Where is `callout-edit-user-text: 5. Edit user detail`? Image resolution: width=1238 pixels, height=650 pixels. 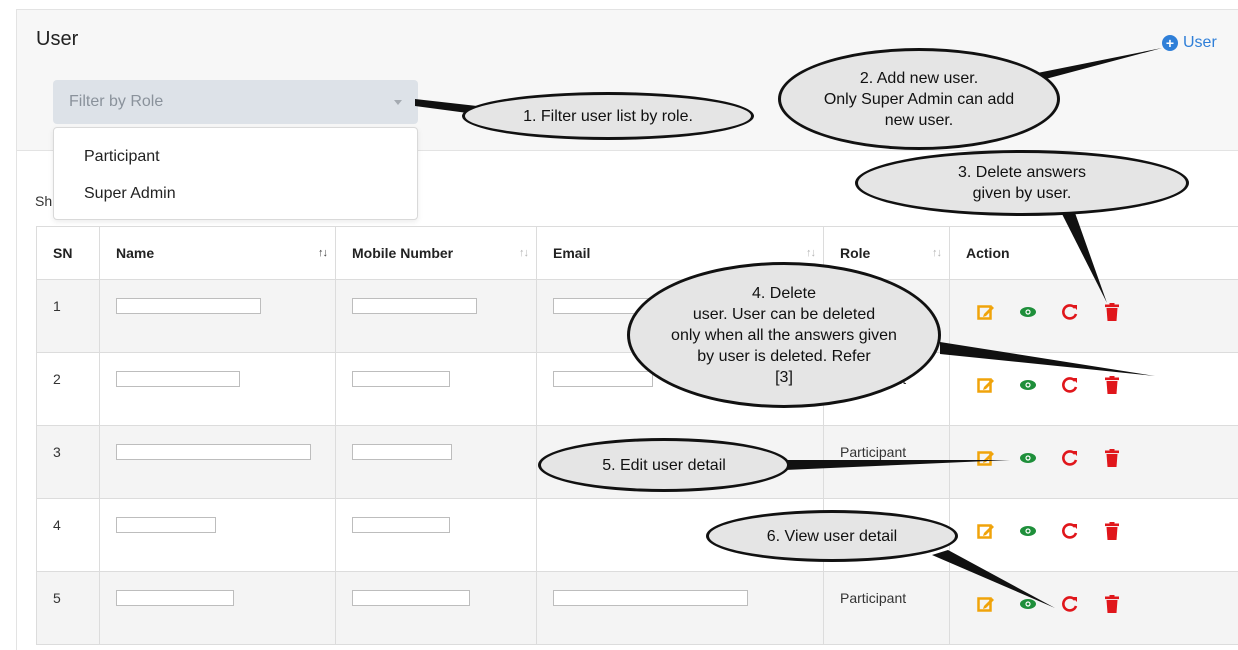
callout-edit-user-text: 5. Edit user detail is located at coordinates (664, 465).